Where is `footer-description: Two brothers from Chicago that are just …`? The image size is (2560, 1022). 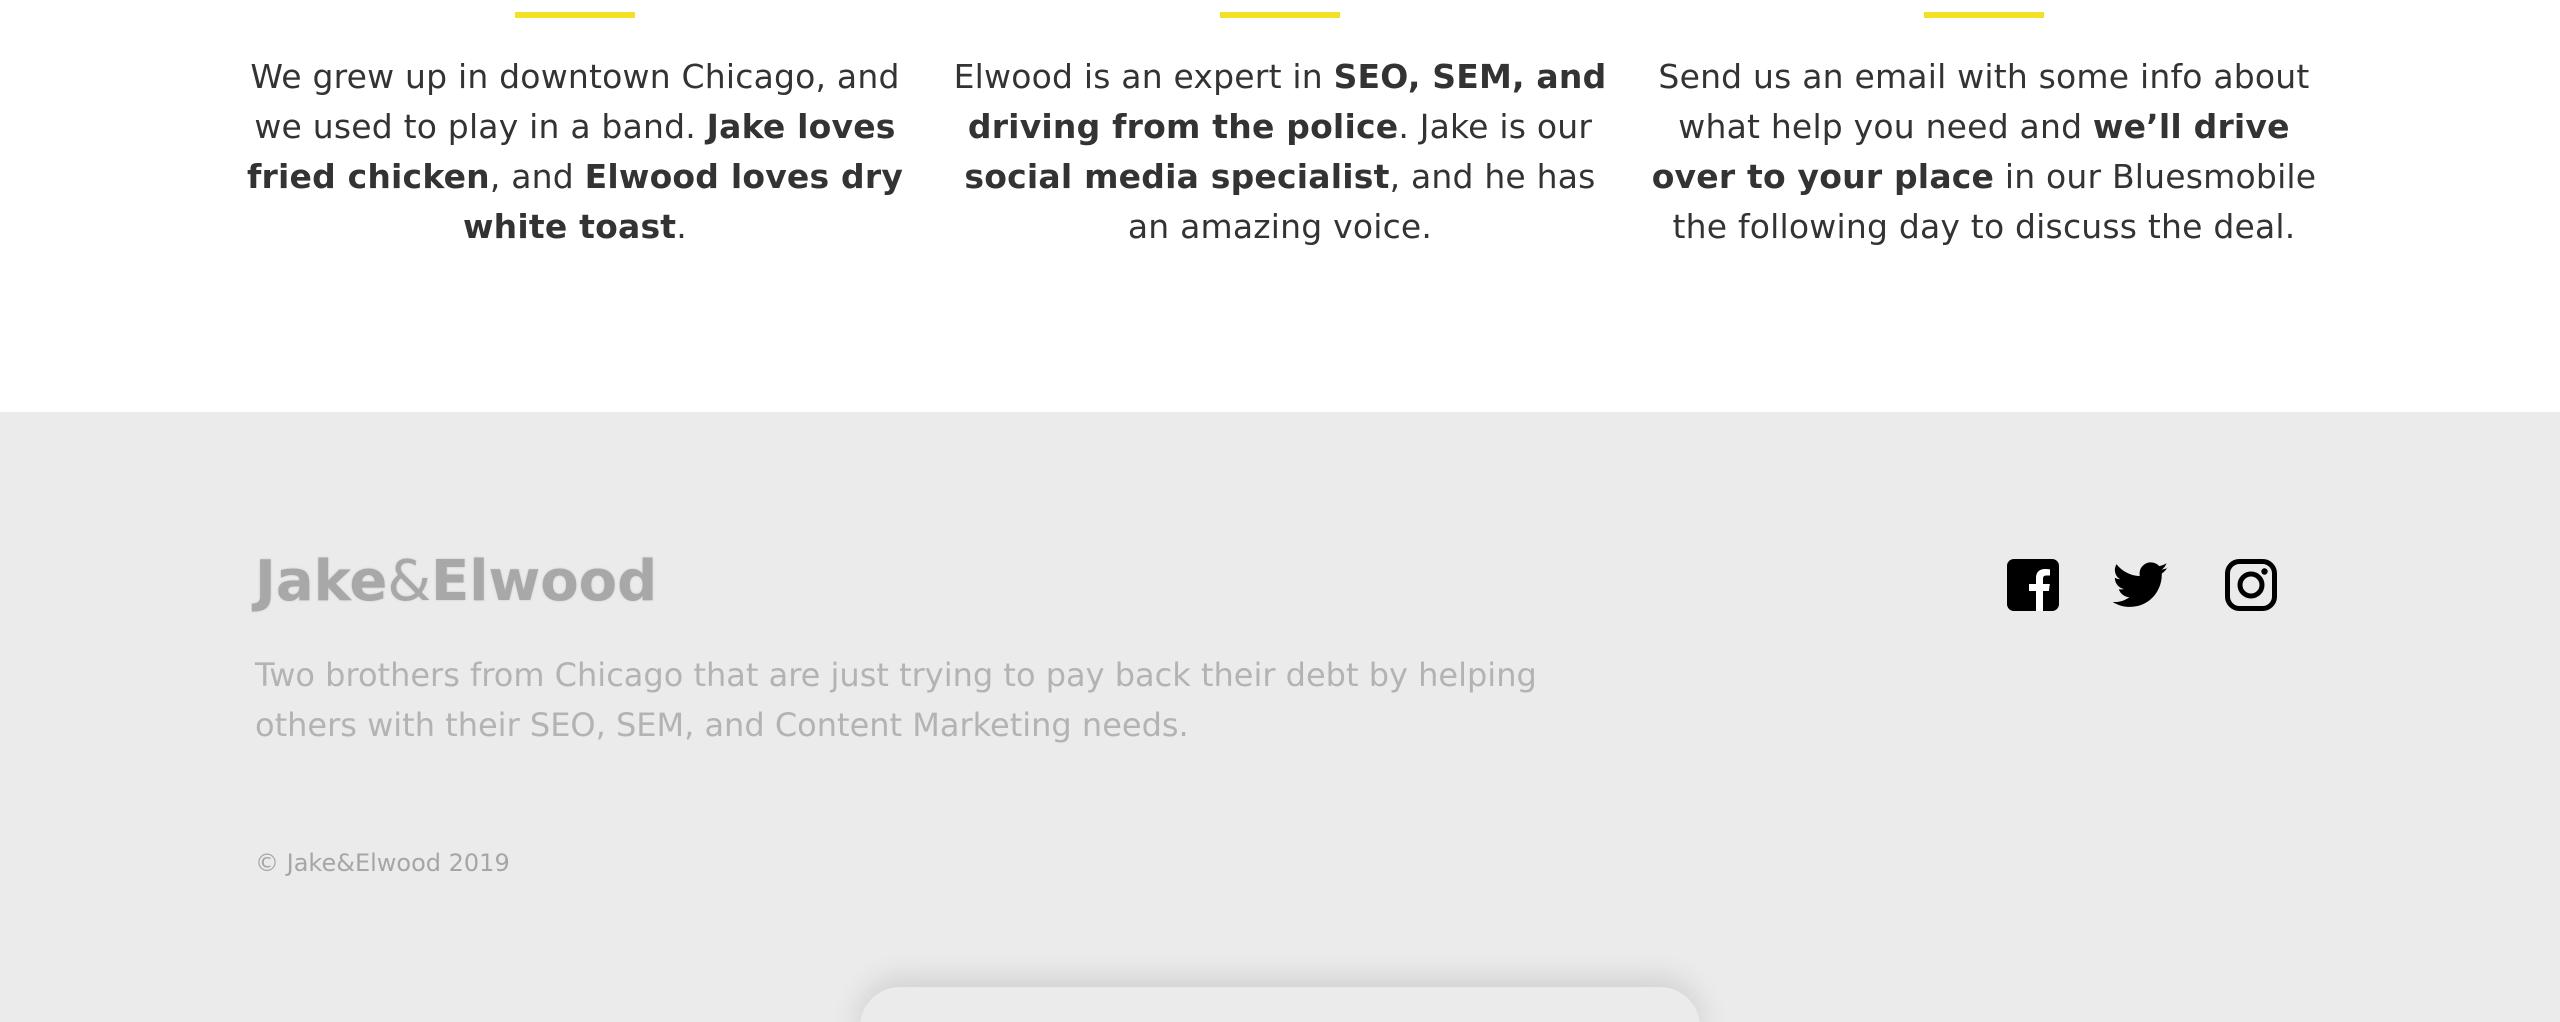 footer-description: Two brothers from Chicago that are just … is located at coordinates (896, 700).